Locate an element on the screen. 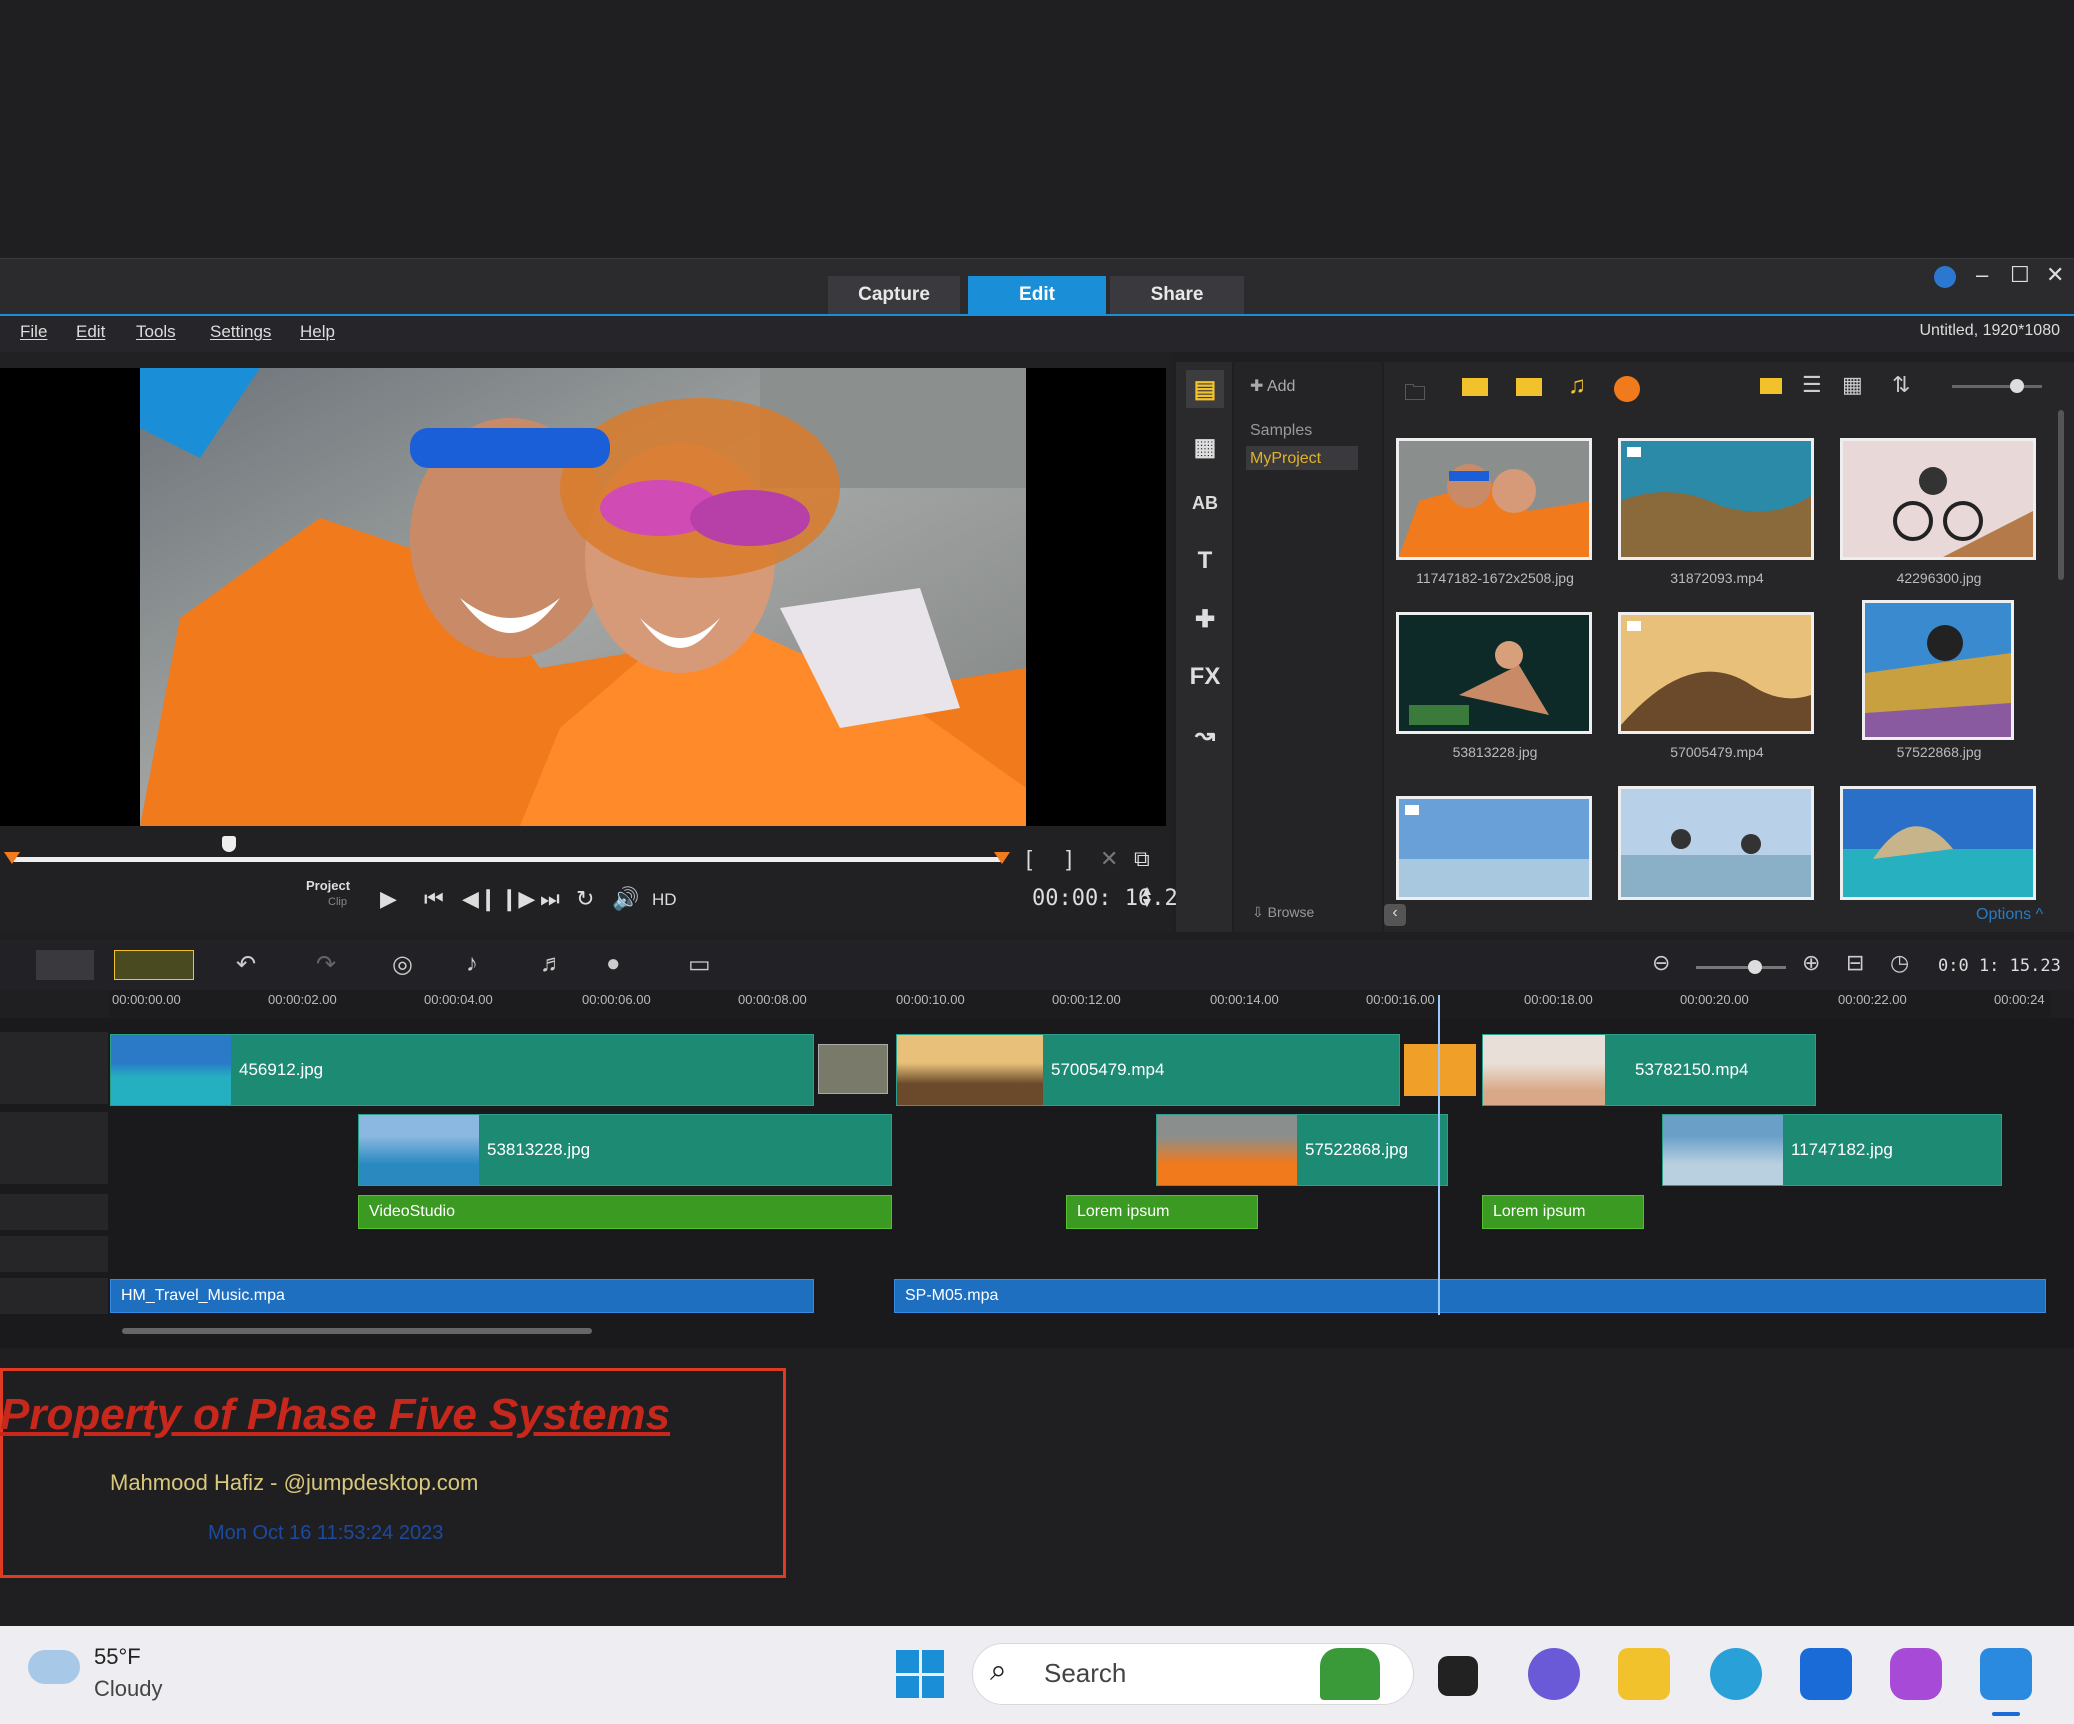  menu-tools: Tools is located at coordinates (156, 332).